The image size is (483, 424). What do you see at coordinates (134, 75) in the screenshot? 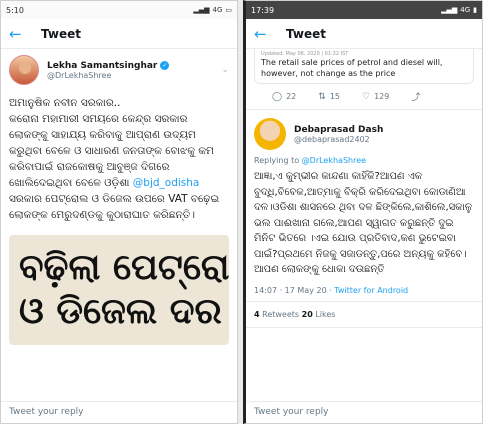
I see `author-handle: @DrLekhaShree` at bounding box center [134, 75].